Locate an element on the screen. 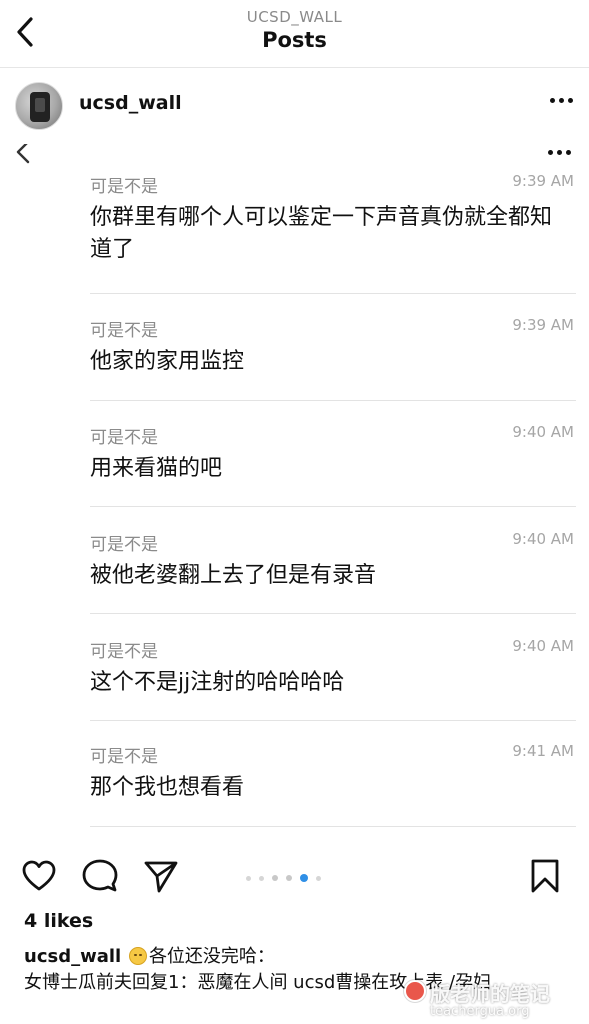  message-text: 那个我也想看看 is located at coordinates (167, 787).